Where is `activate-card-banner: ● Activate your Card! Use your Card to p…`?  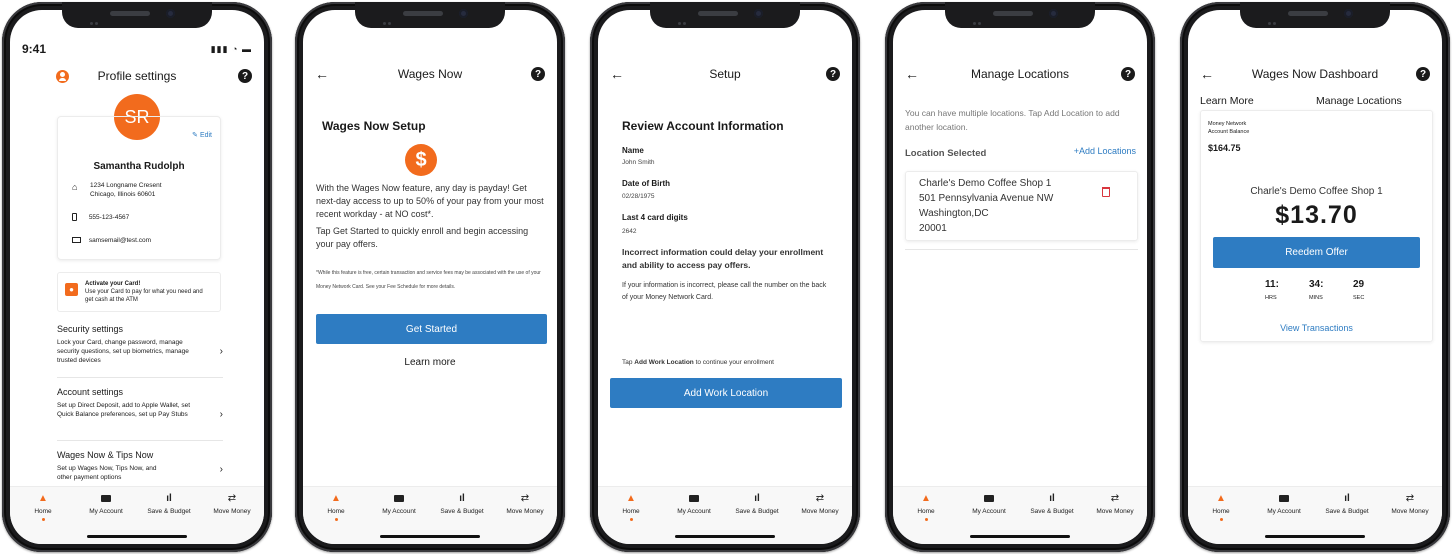 activate-card-banner: ● Activate your Card! Use your Card to p… is located at coordinates (139, 292).